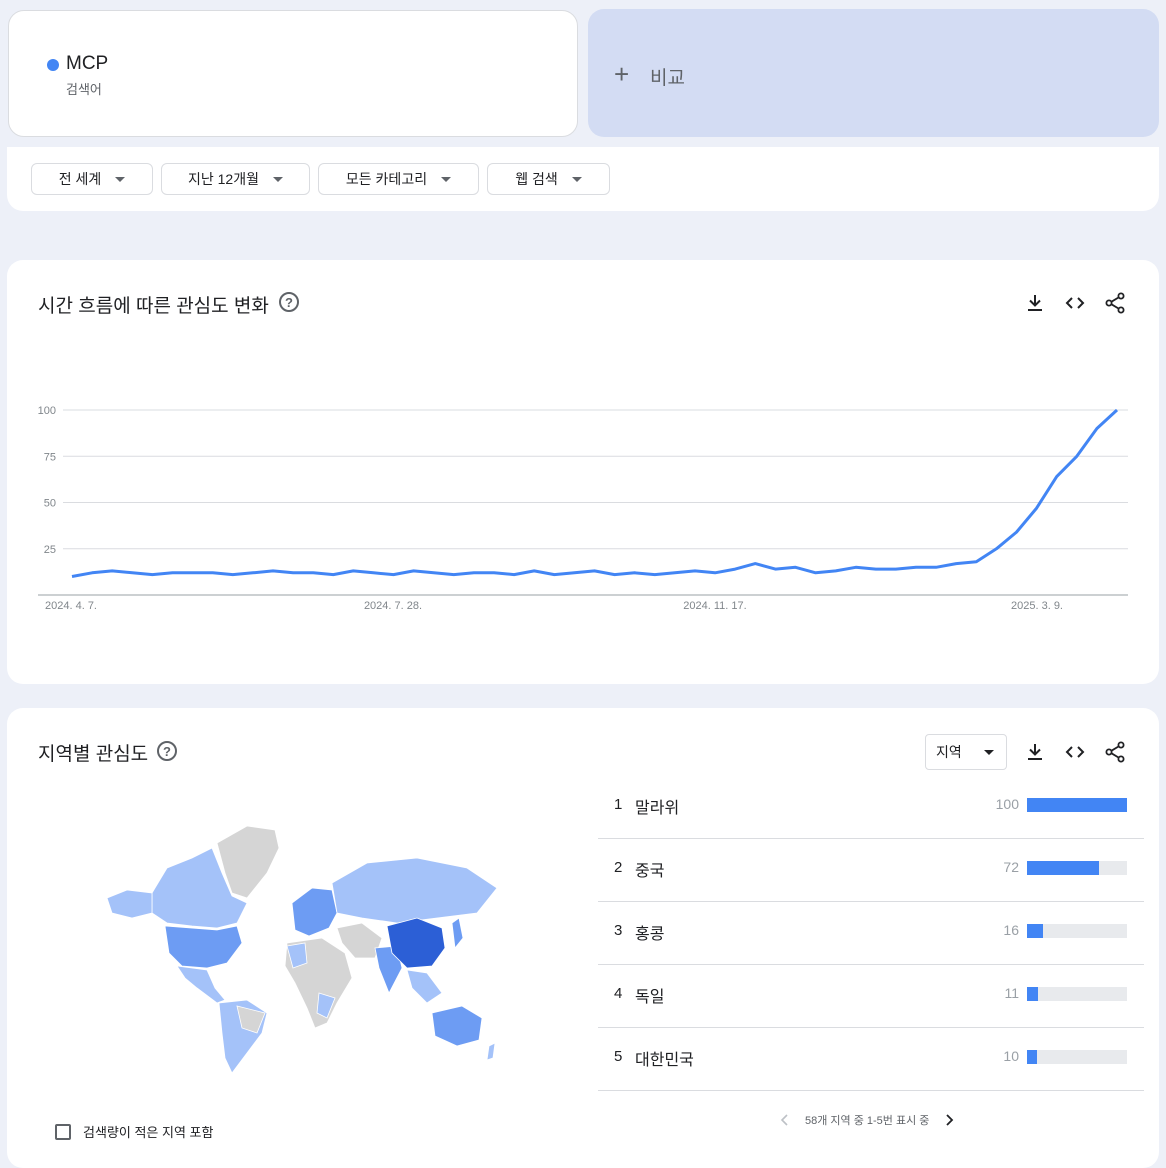 This screenshot has height=1168, width=1166. I want to click on map-region-japan, so click(457, 933).